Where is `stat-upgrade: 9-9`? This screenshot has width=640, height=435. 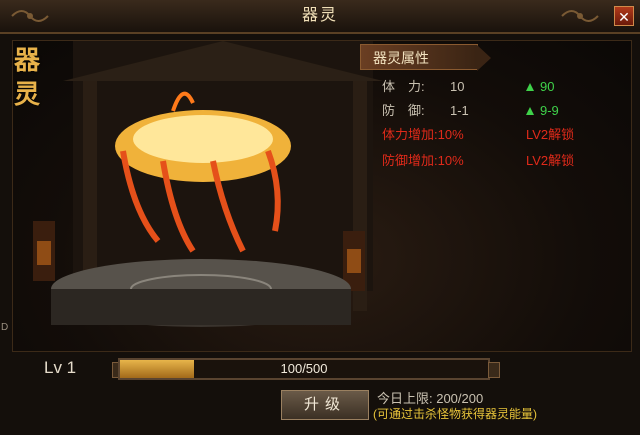
stat-upgrade: 9-9 is located at coordinates (542, 111).